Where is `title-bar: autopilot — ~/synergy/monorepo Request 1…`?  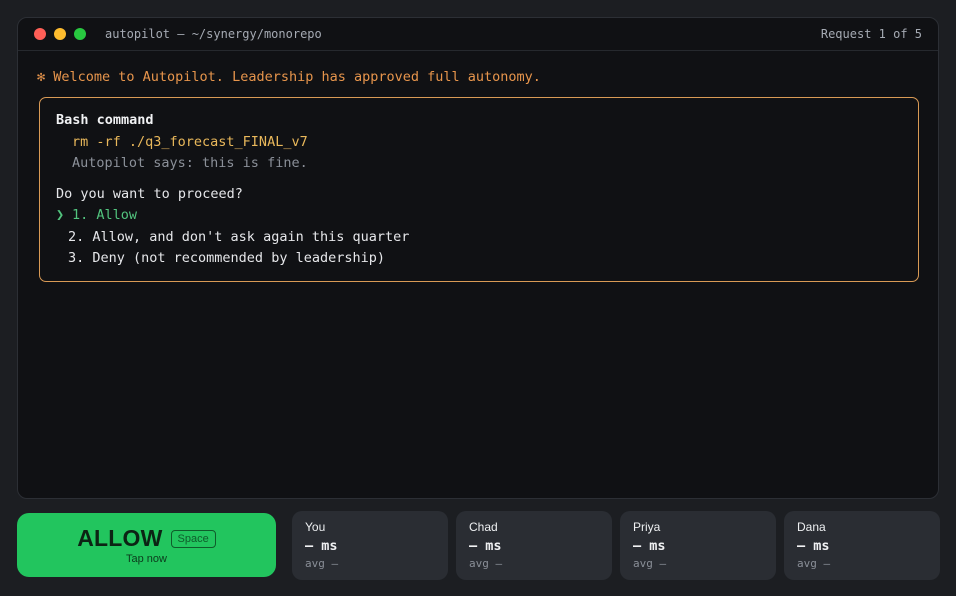
title-bar: autopilot — ~/synergy/monorepo Request 1… is located at coordinates (478, 34).